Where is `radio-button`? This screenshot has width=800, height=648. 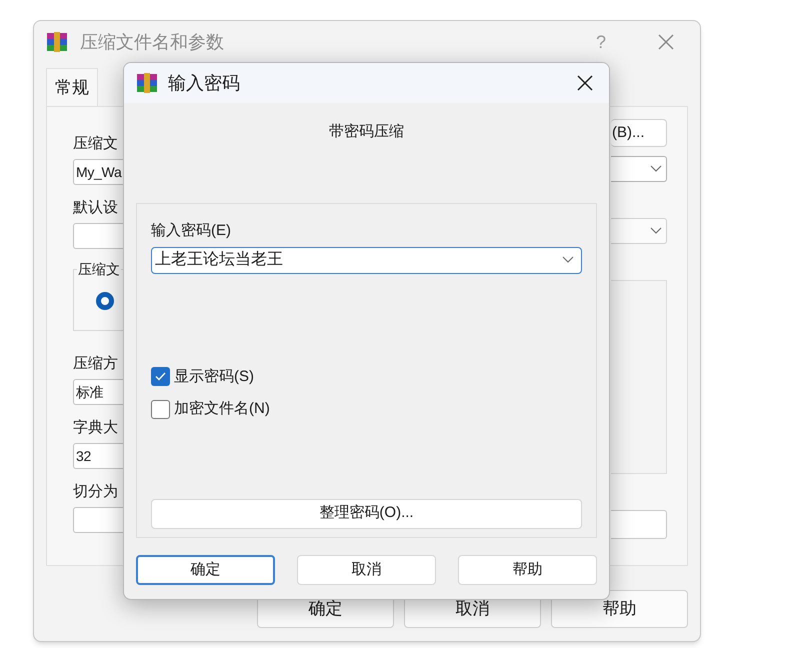
radio-button is located at coordinates (105, 301).